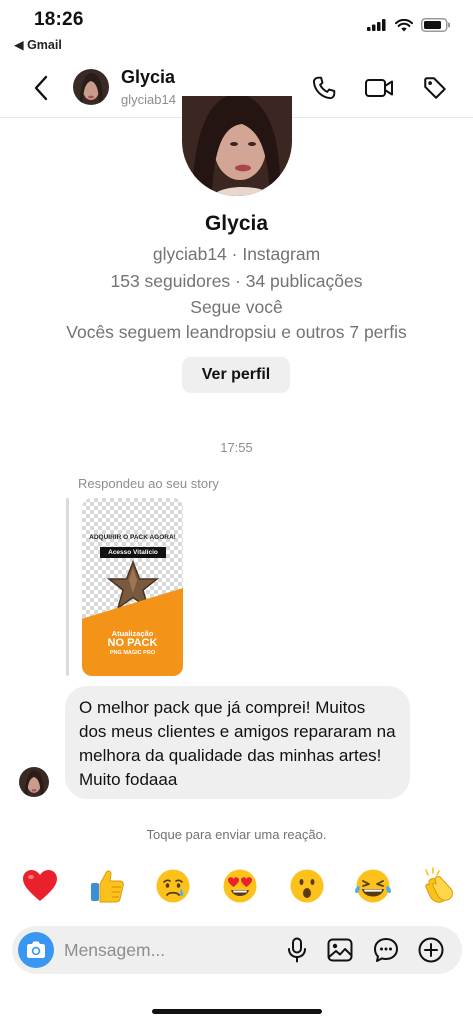 Image resolution: width=473 pixels, height=1024 pixels. I want to click on reply-indicator-bar, so click(67, 587).